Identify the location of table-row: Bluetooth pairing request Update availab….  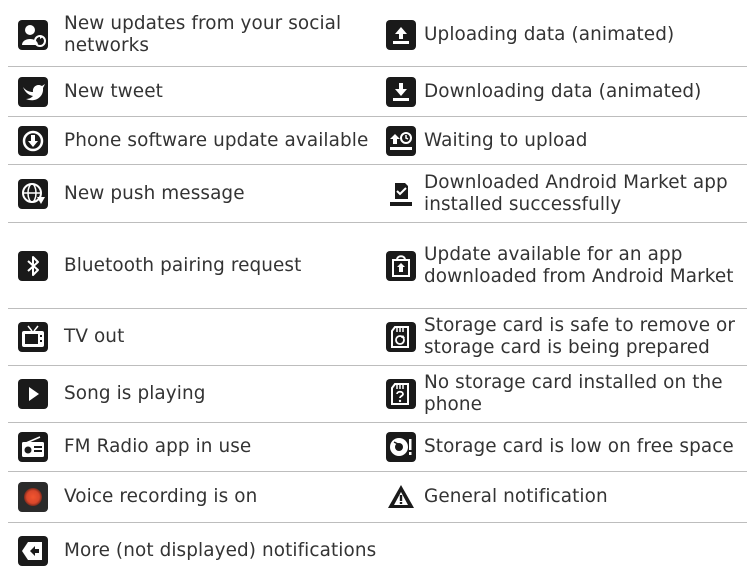
(377, 266).